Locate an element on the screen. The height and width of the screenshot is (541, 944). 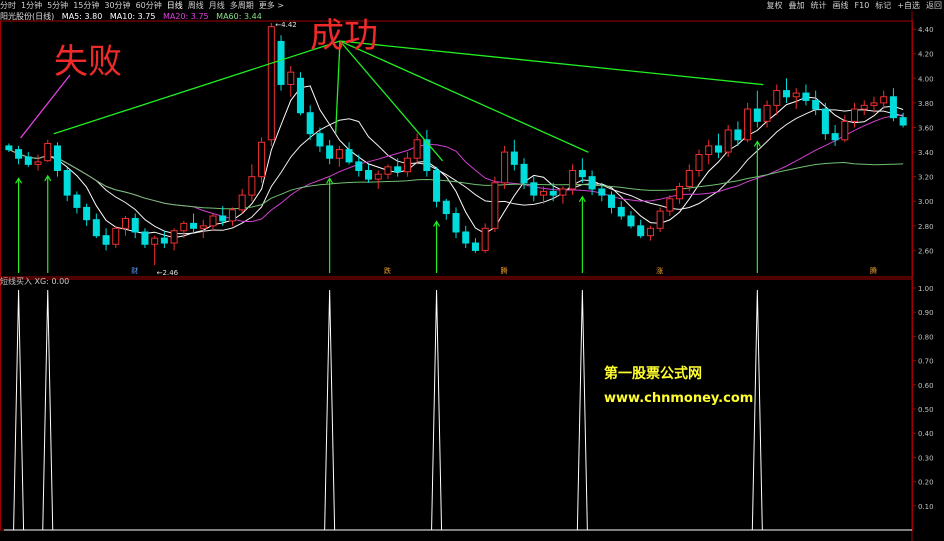
sub-y-tick-label: 0.40 is located at coordinates (926, 434).